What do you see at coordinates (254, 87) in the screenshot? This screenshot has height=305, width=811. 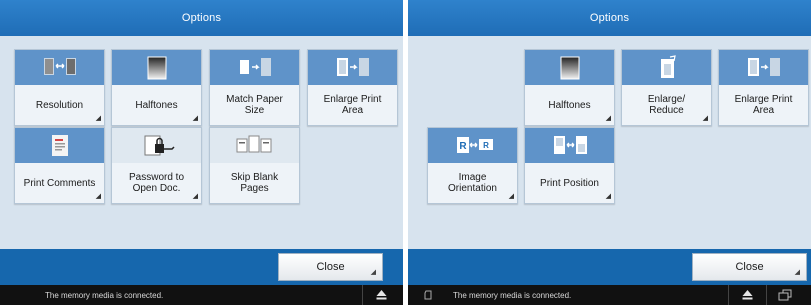 I see `match-paper-size-button: Match Paper Size` at bounding box center [254, 87].